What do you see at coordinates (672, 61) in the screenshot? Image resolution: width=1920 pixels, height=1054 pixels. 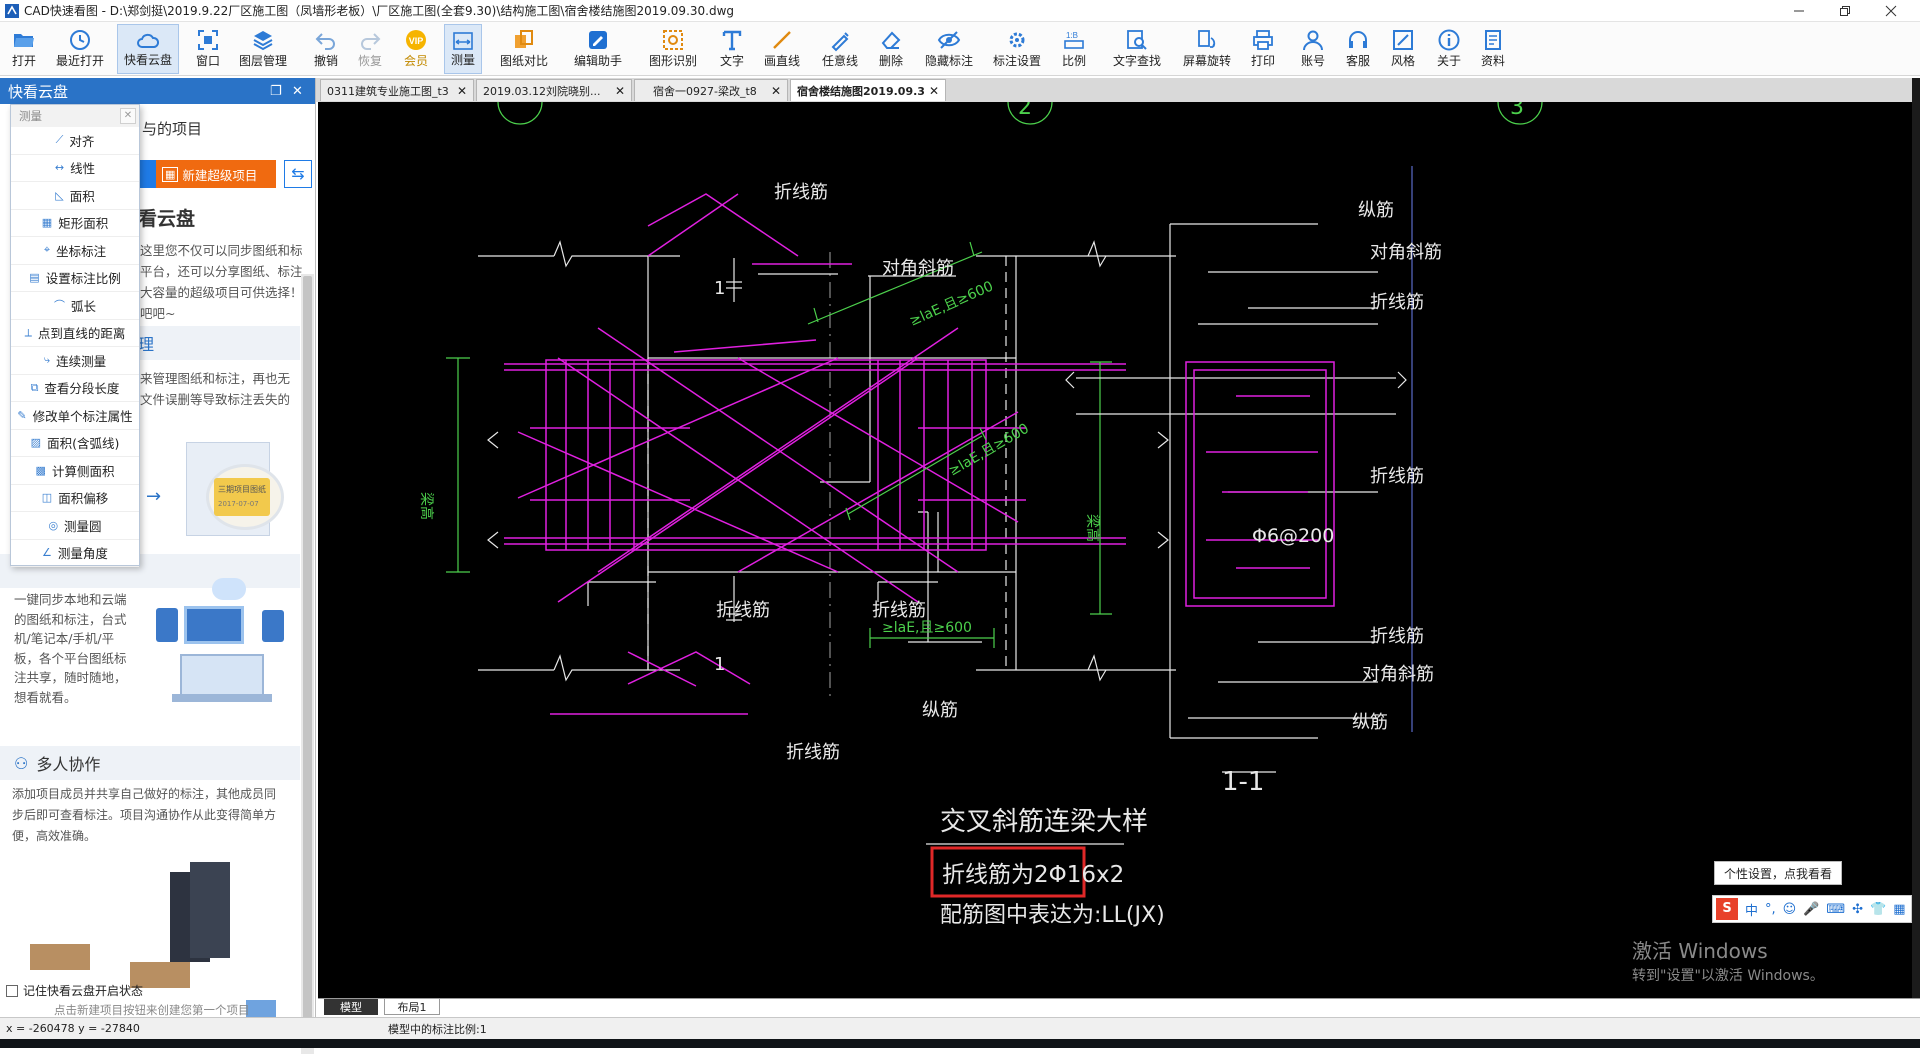 I see `shape-recognize-label: 图形识别` at bounding box center [672, 61].